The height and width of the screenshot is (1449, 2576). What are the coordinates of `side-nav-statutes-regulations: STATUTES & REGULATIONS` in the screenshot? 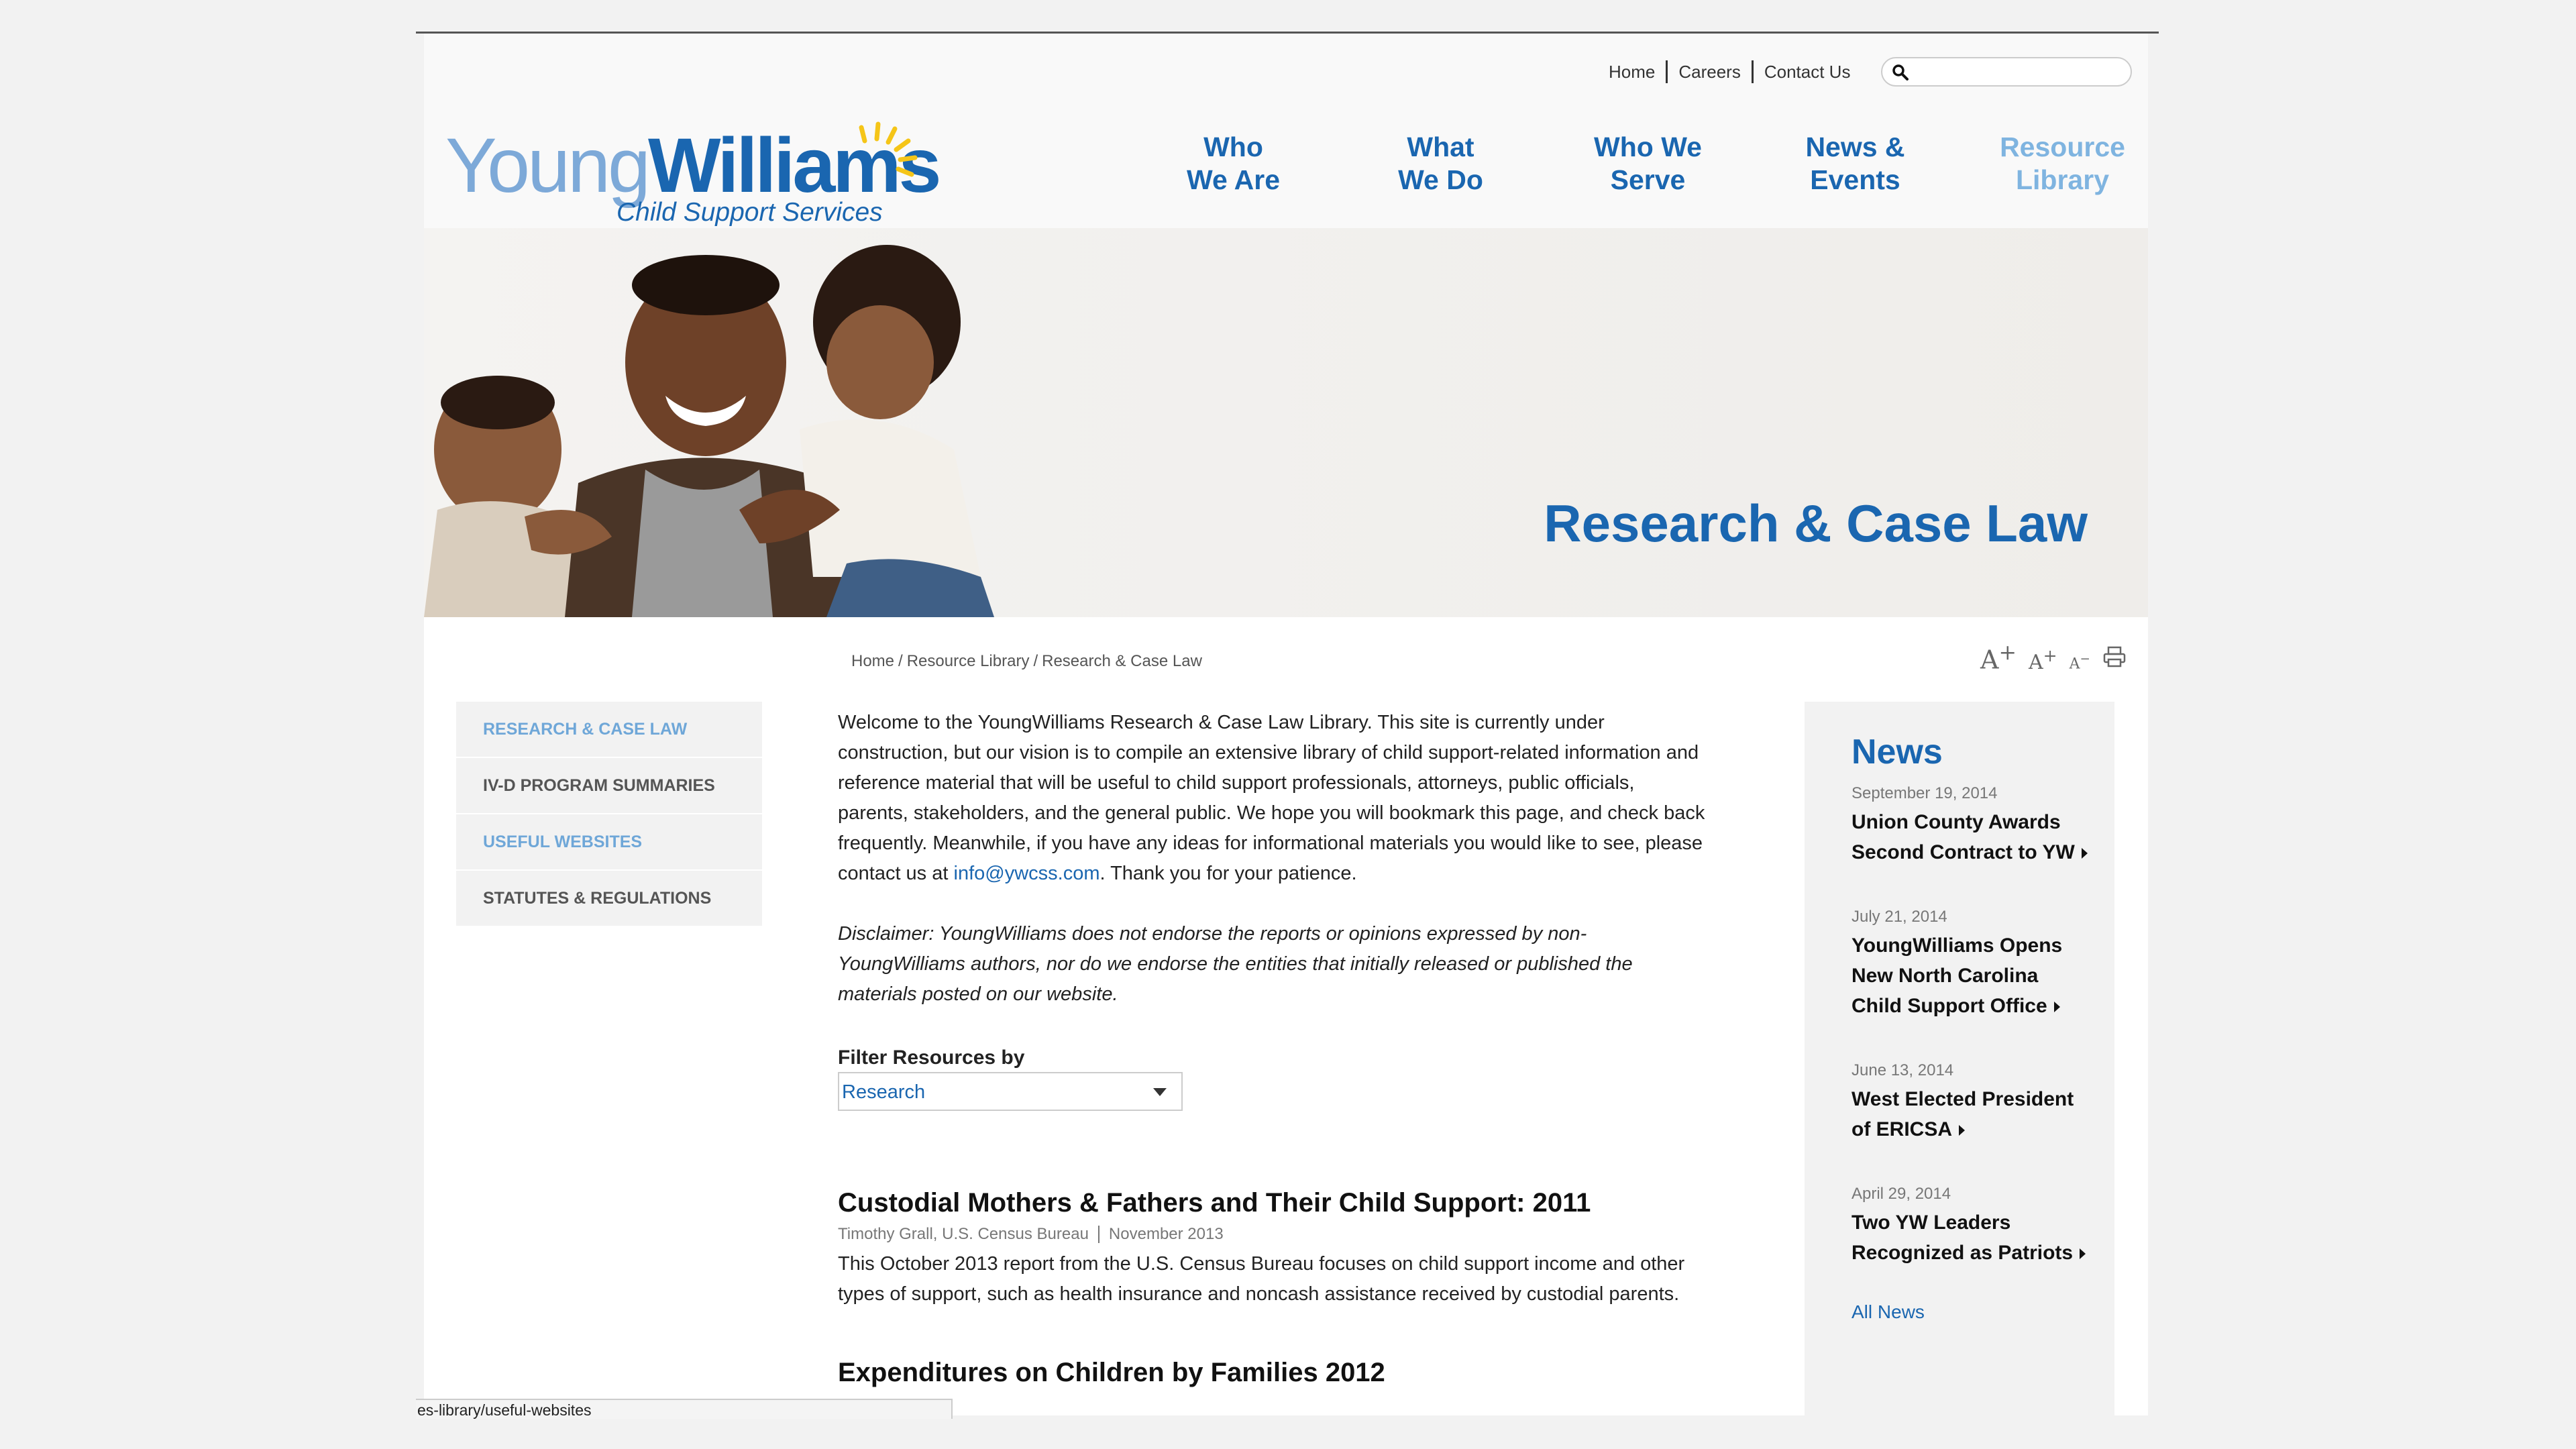 It's located at (609, 899).